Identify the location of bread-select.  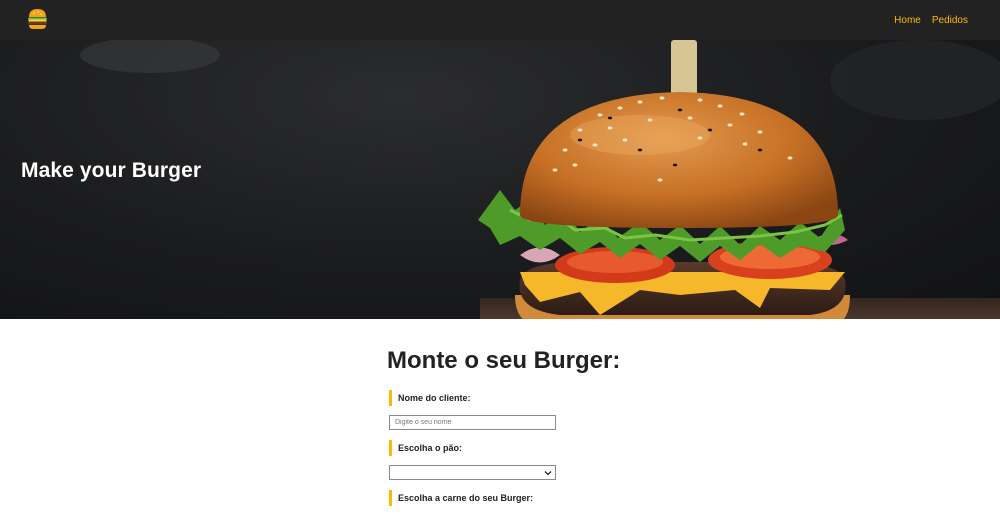
(472, 472).